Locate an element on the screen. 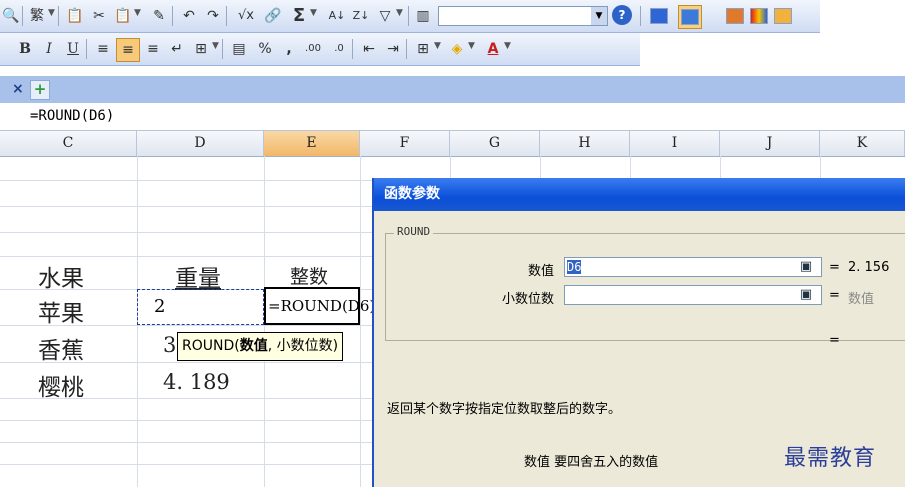 The width and height of the screenshot is (905, 487). column-header-h: H is located at coordinates (585, 143).